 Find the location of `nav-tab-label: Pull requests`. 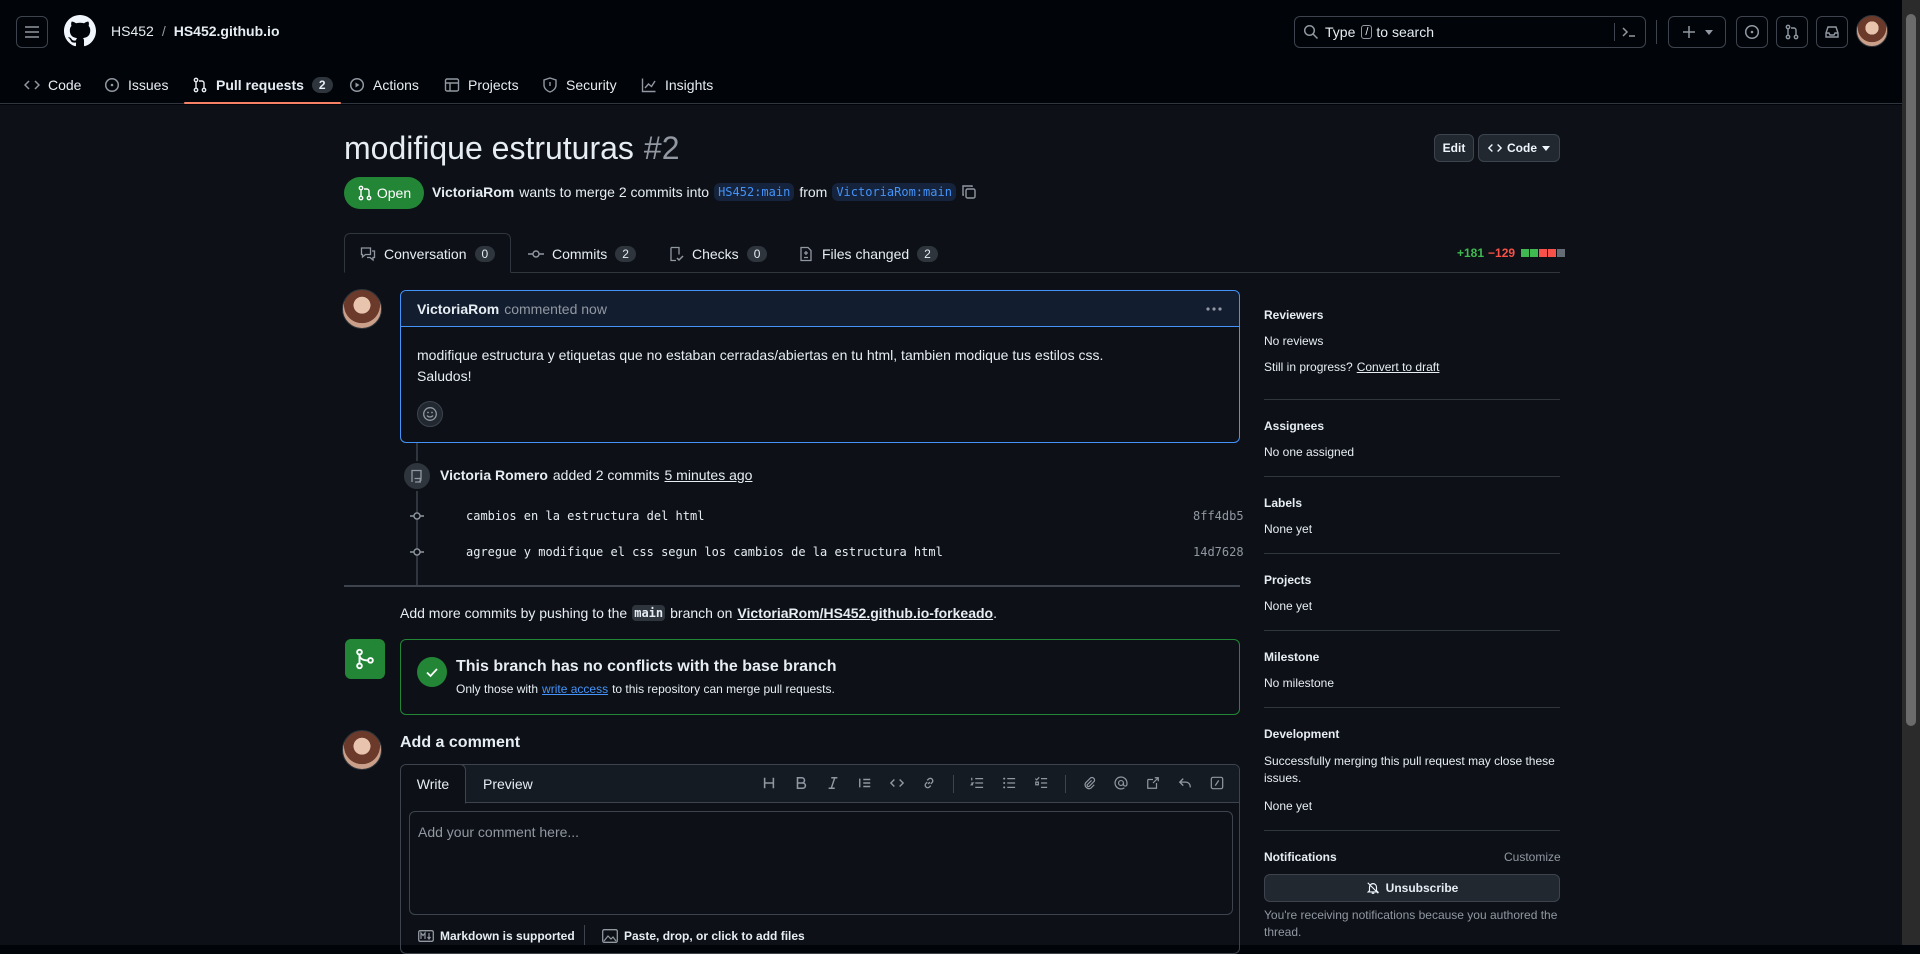

nav-tab-label: Pull requests is located at coordinates (260, 85).